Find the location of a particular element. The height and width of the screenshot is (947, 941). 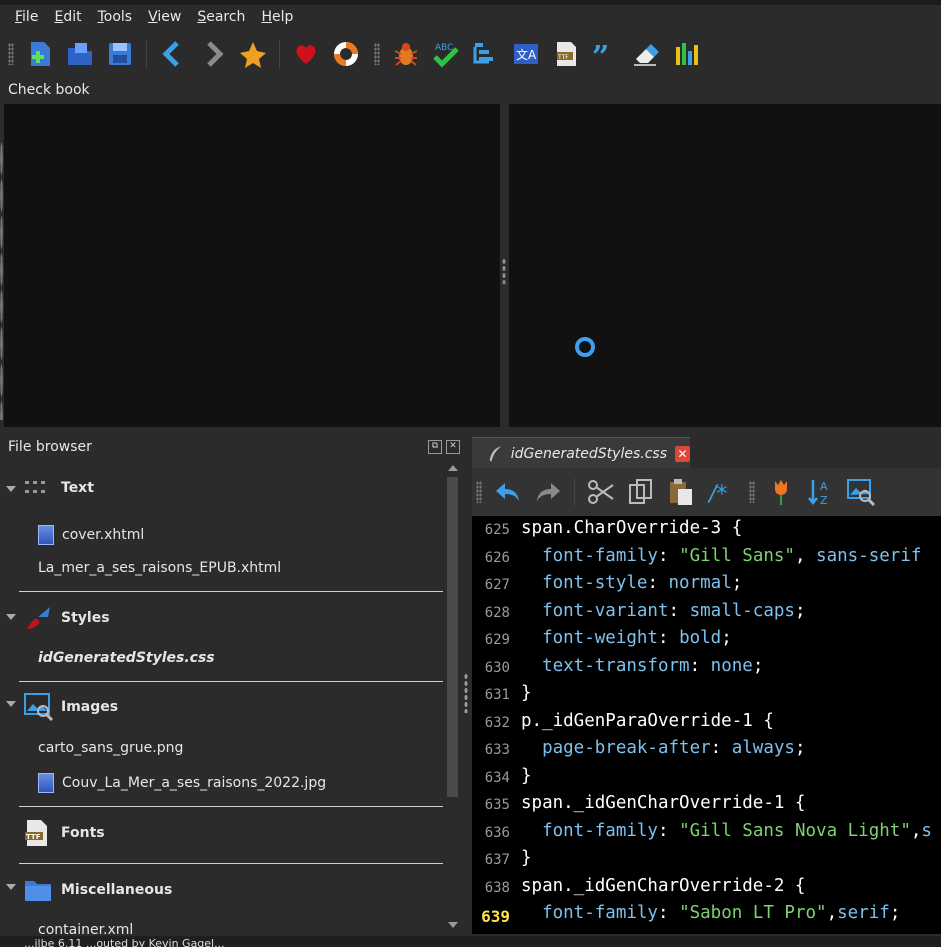

float-panel-icon: ⧉ is located at coordinates (435, 447).